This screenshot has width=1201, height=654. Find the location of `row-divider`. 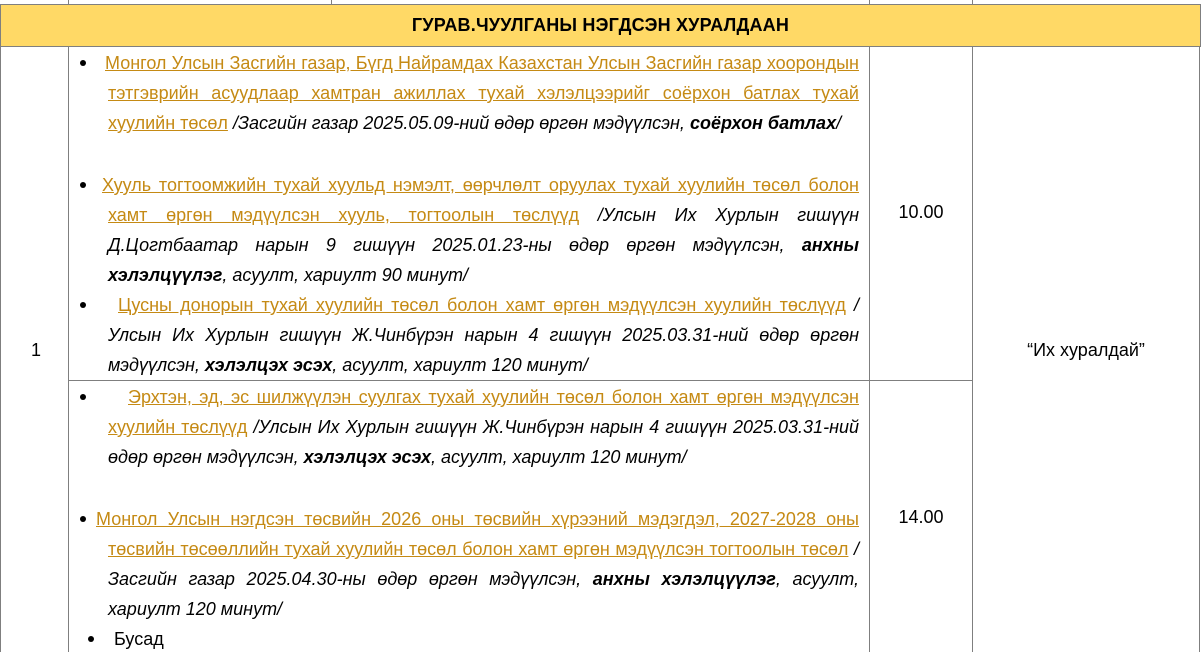

row-divider is located at coordinates (520, 380).